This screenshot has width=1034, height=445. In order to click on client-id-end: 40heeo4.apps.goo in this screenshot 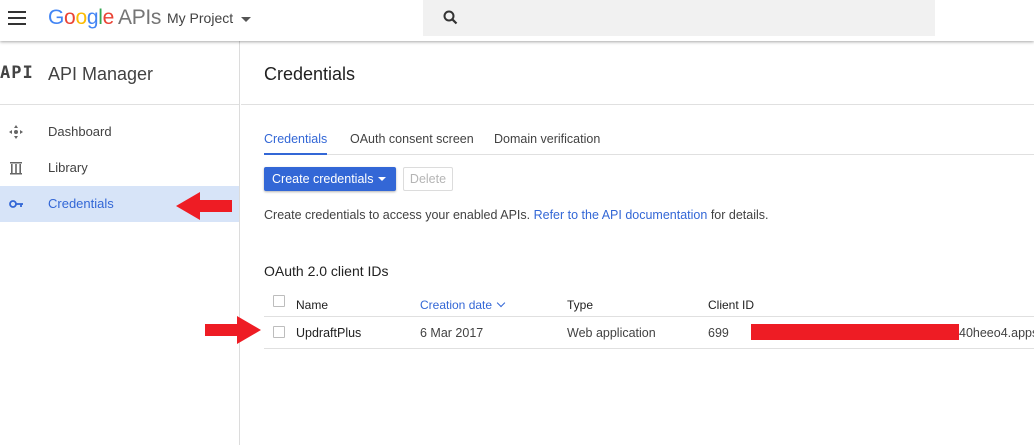, I will do `click(996, 333)`.